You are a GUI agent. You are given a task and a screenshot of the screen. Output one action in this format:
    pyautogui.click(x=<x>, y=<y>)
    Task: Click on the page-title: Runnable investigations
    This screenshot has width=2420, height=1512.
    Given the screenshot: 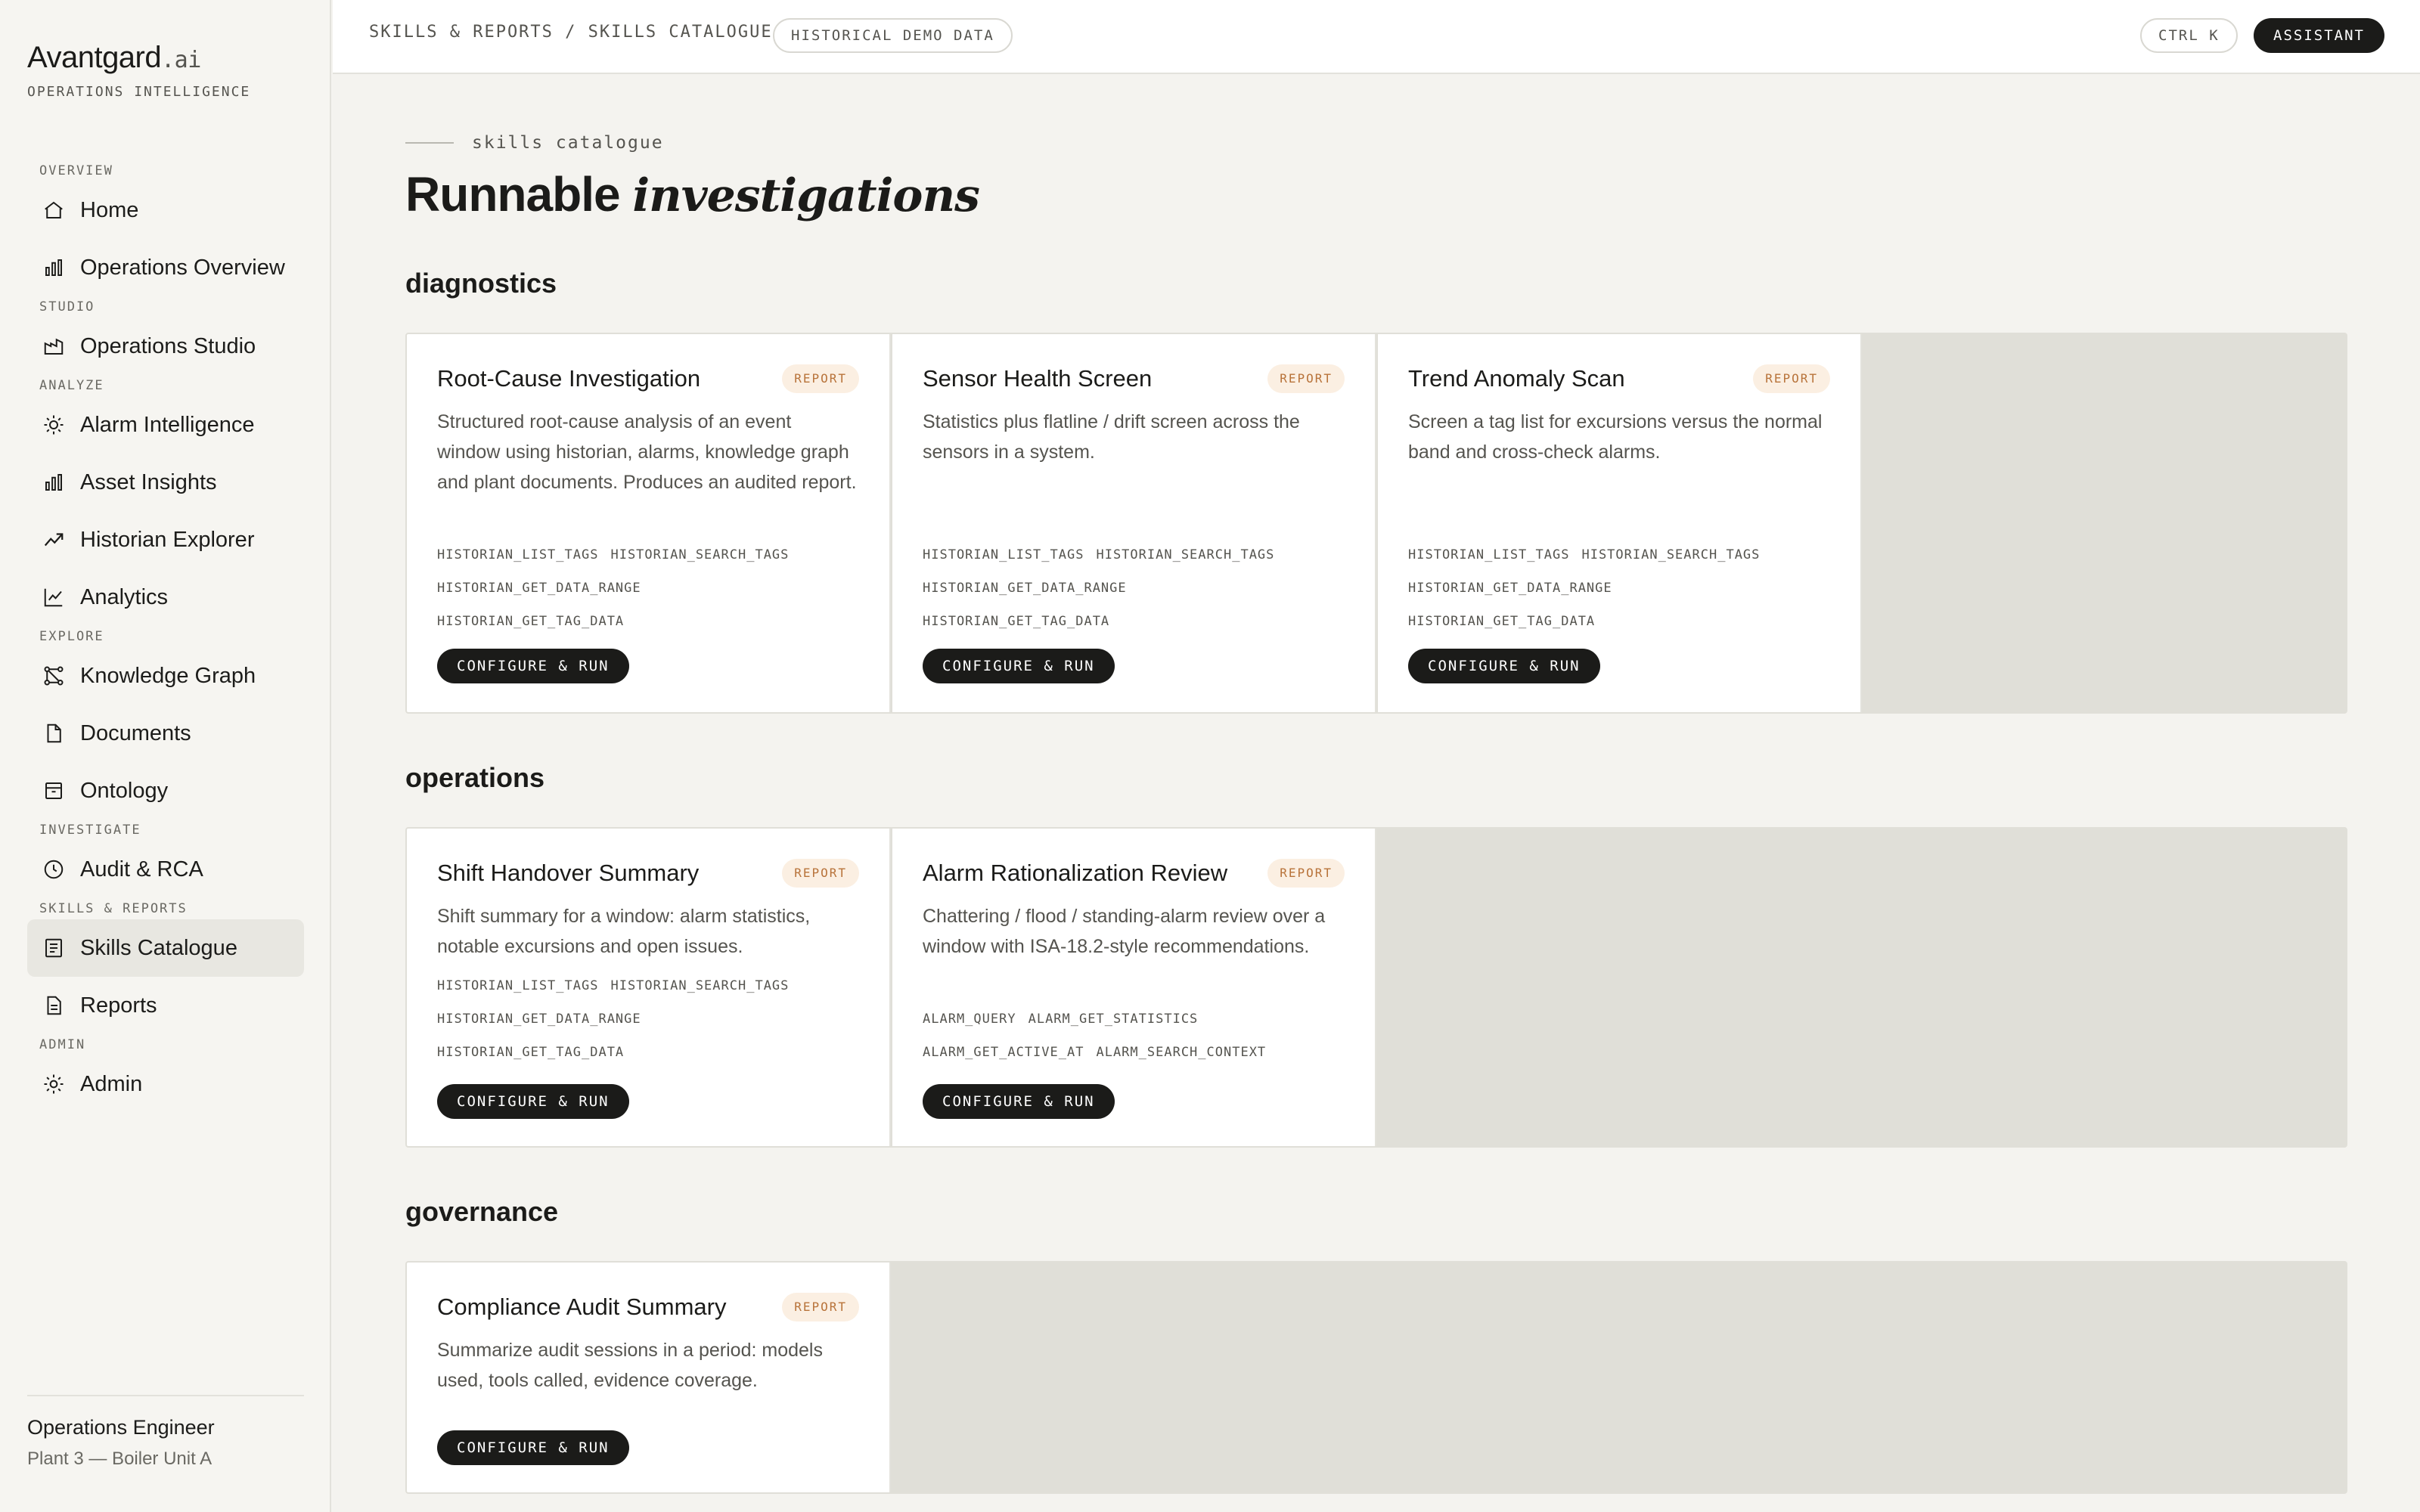 What is the action you would take?
    pyautogui.click(x=692, y=194)
    